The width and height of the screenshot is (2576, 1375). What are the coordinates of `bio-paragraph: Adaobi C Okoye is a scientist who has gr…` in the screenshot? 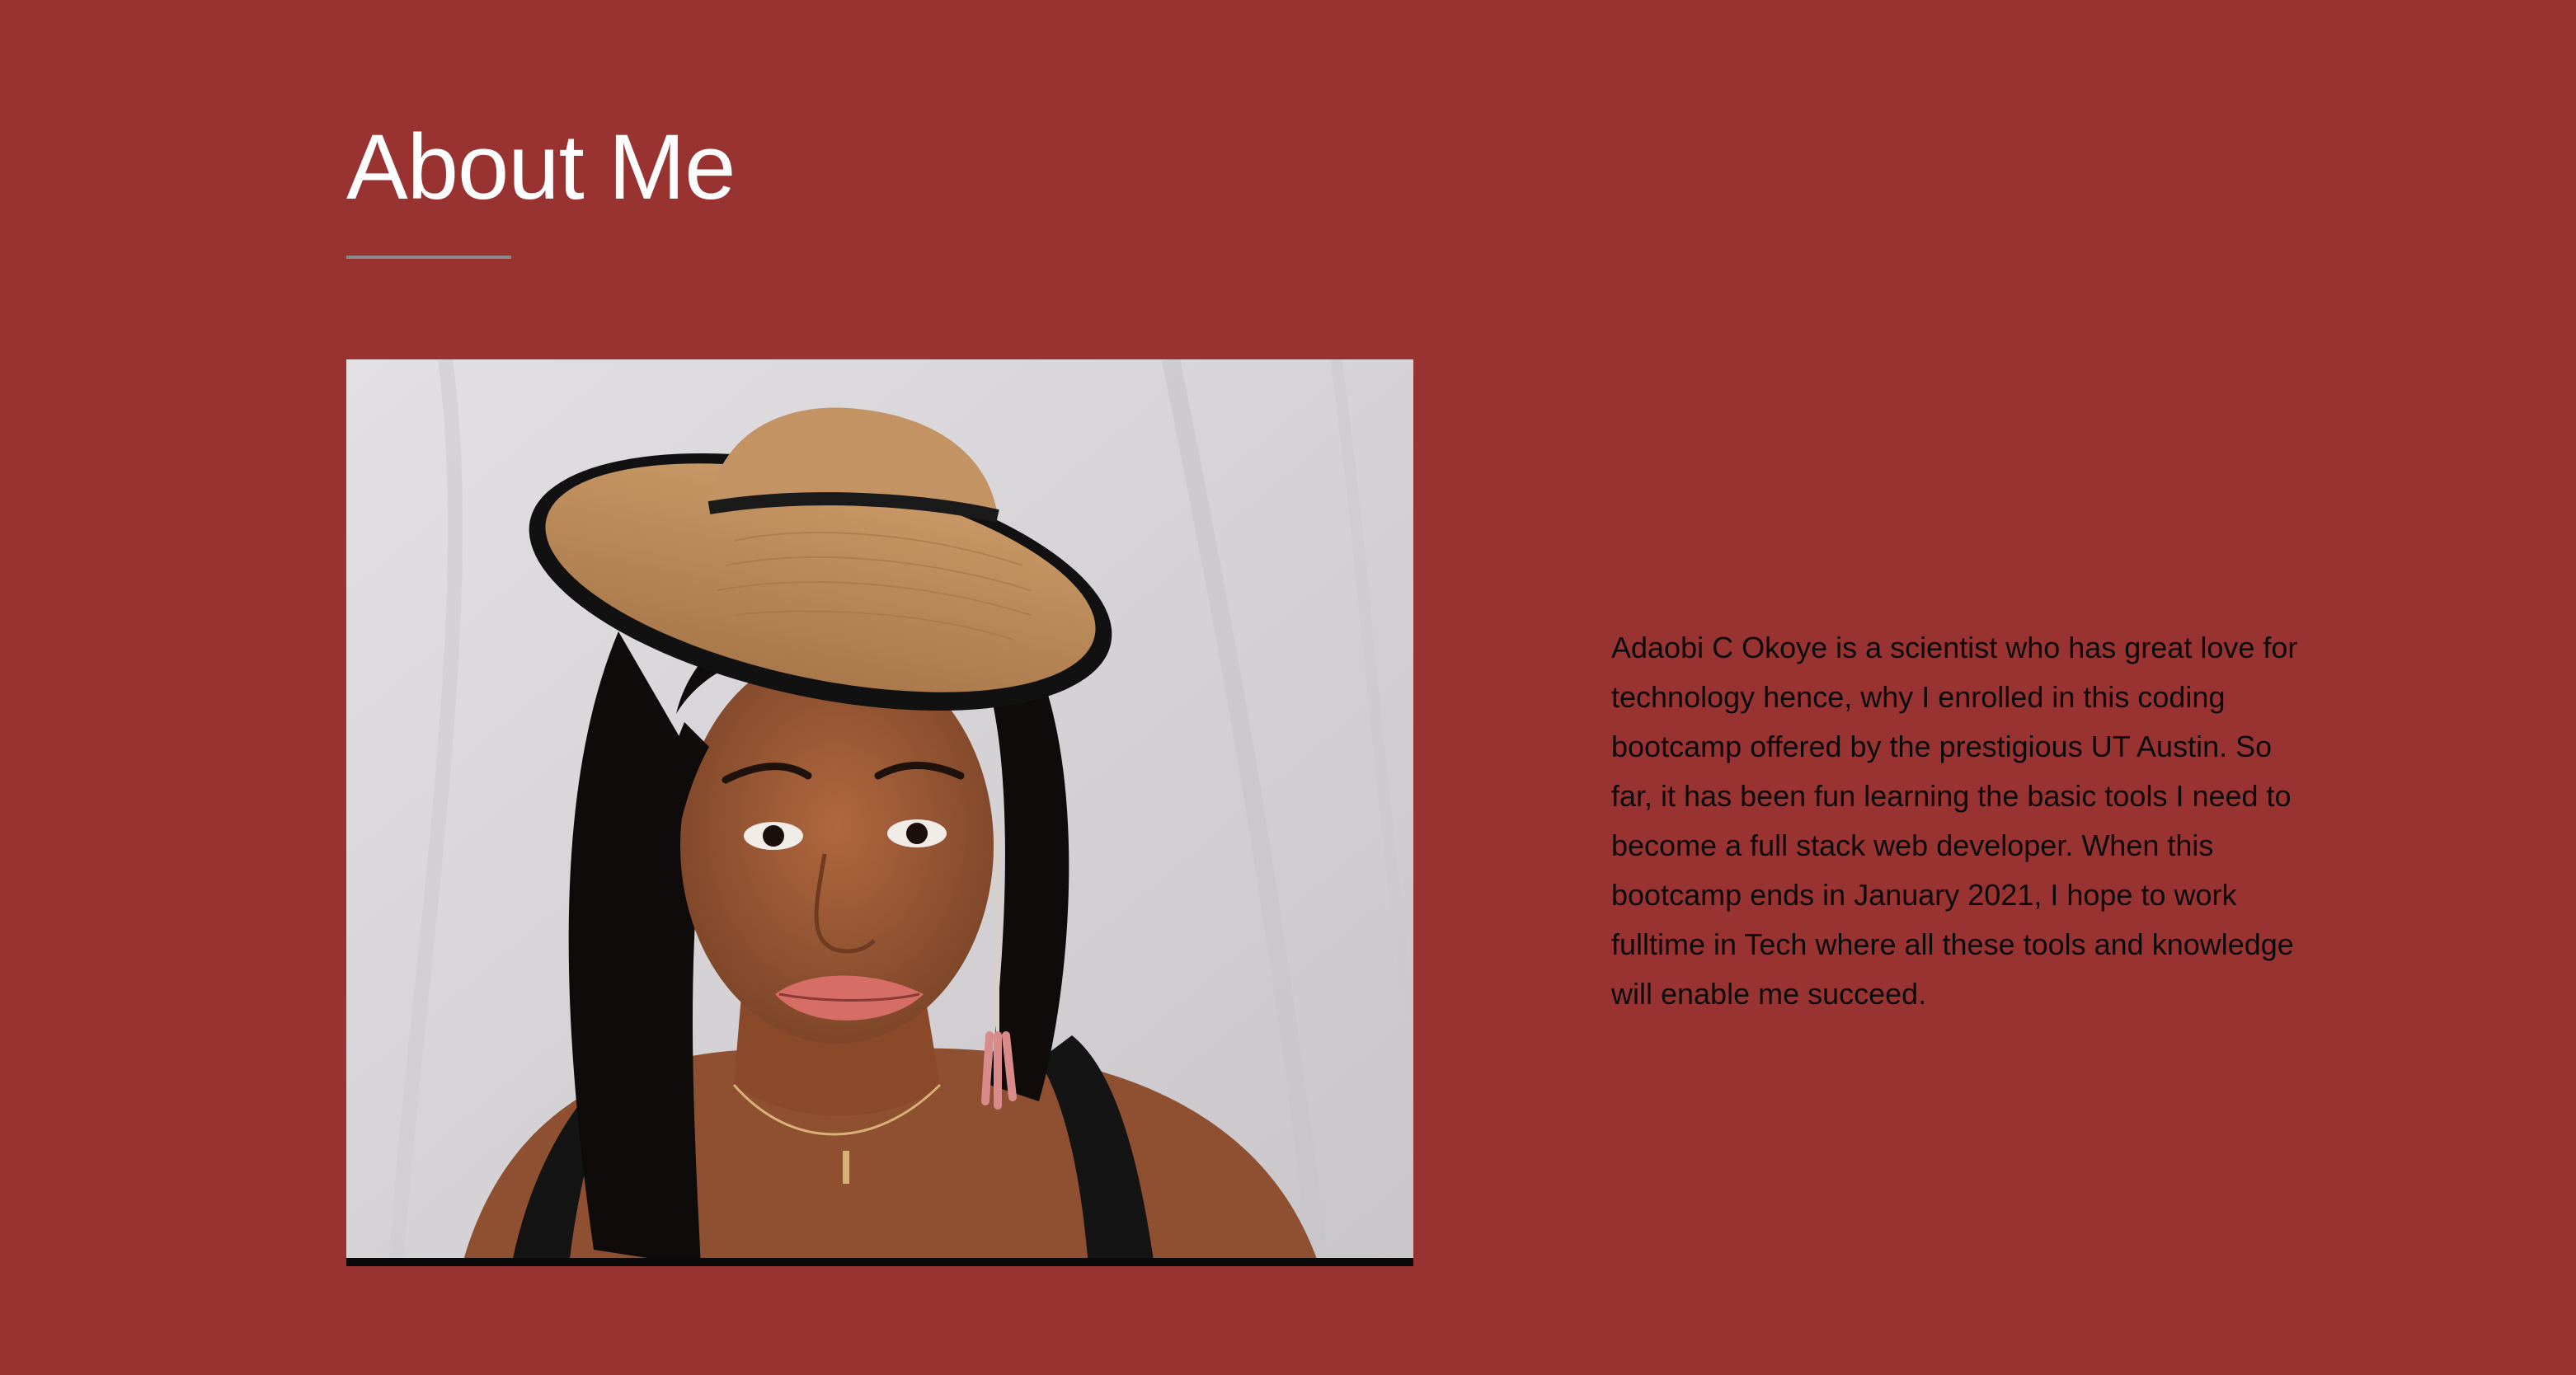 It's located at (1954, 821).